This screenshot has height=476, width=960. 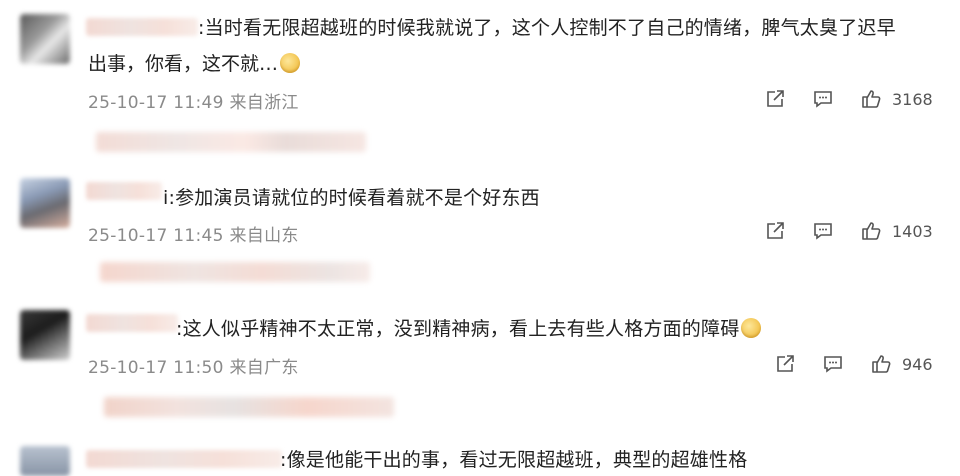 I want to click on comment-meta: 25-10-17 11:50 来自广东, so click(x=193, y=368).